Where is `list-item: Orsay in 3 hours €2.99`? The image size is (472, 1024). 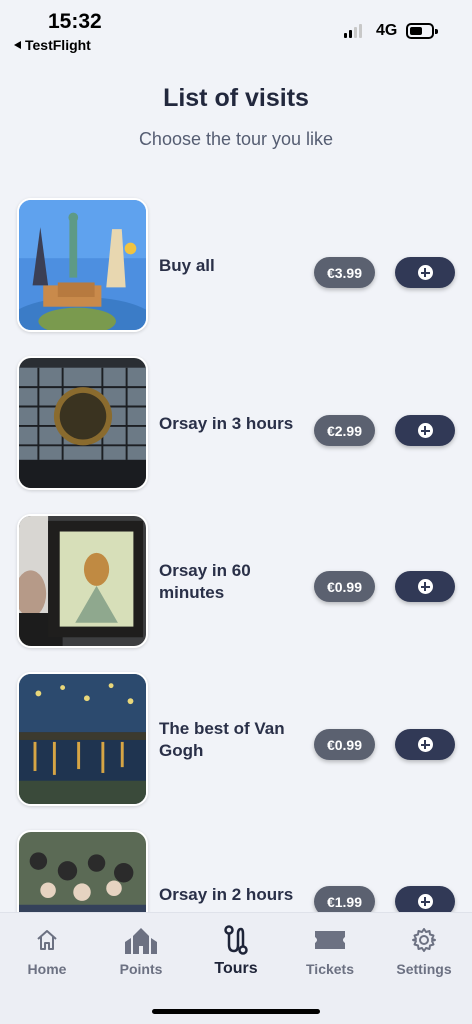 list-item: Orsay in 3 hours €2.99 is located at coordinates (236, 423).